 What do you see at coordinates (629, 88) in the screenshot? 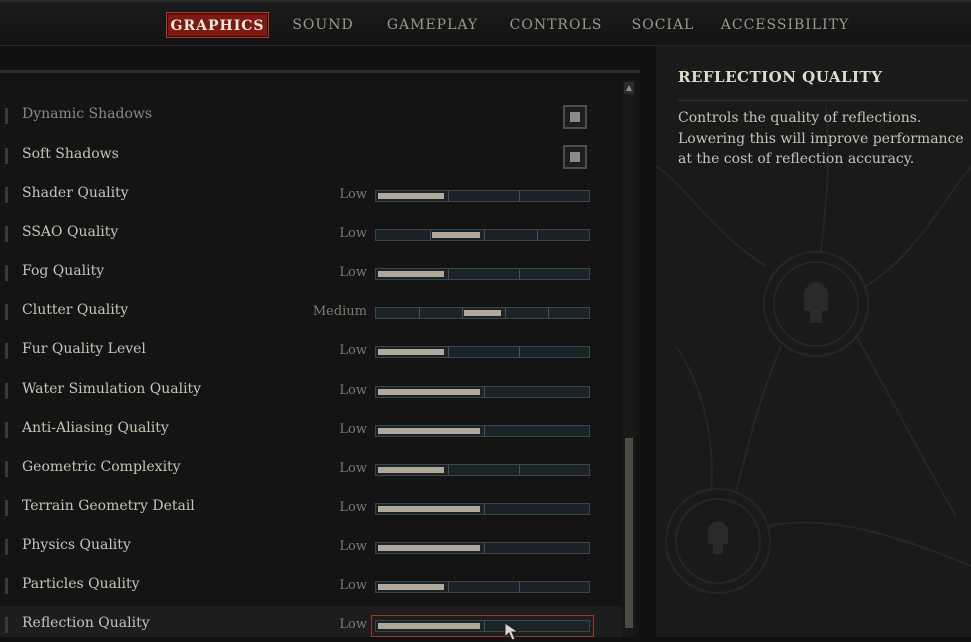
I see `scroll-up-arrow-icon: ▲` at bounding box center [629, 88].